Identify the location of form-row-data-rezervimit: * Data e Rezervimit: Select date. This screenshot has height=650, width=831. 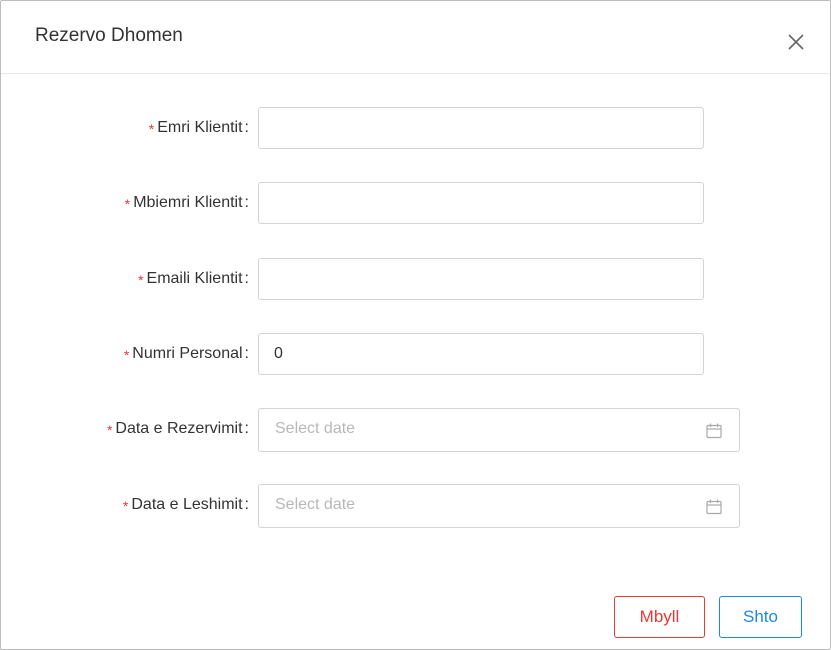
(415, 430).